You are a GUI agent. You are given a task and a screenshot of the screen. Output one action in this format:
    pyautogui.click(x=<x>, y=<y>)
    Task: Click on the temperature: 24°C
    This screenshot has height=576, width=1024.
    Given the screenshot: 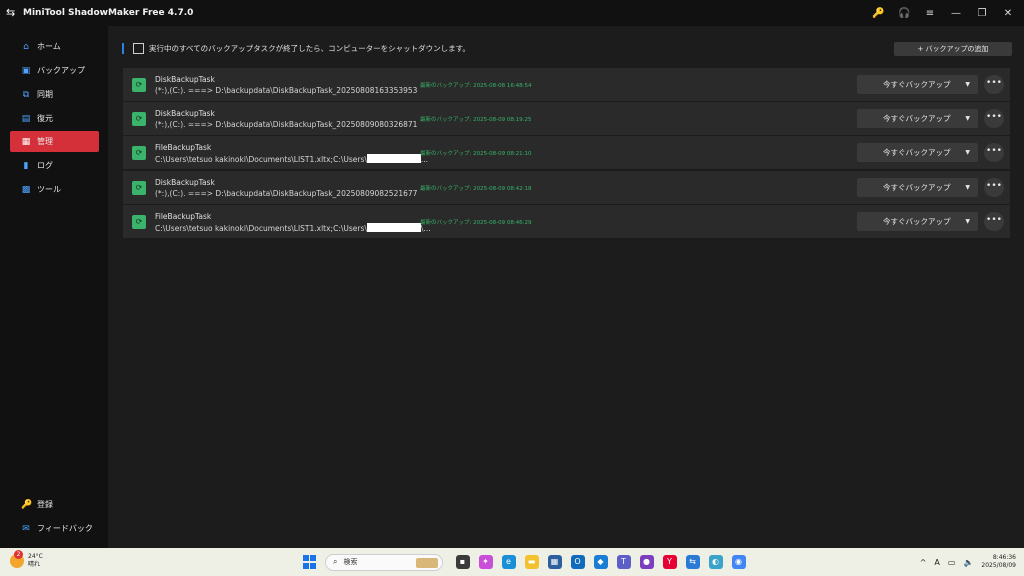 What is the action you would take?
    pyautogui.click(x=35, y=556)
    